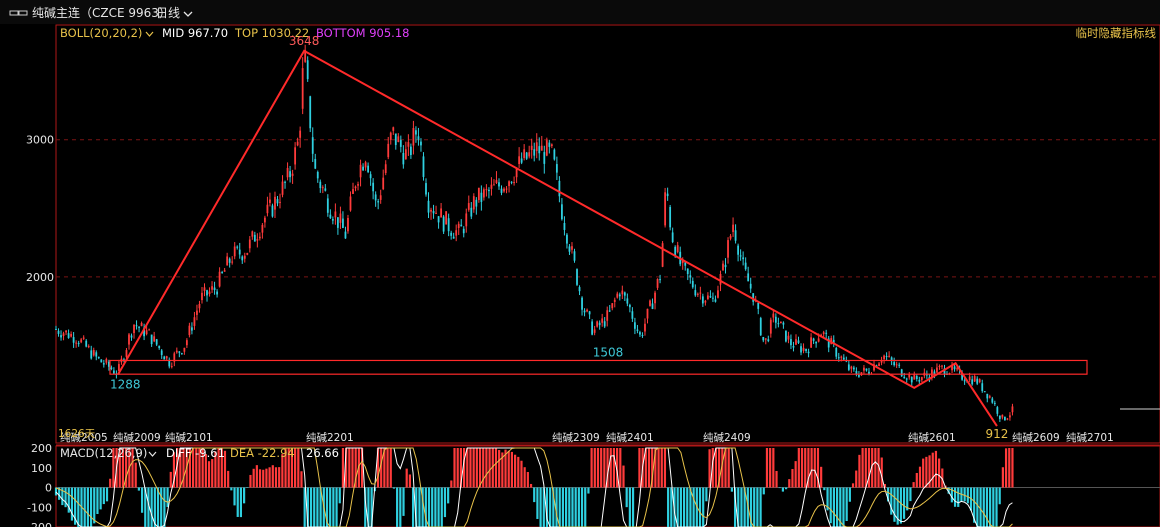 The width and height of the screenshot is (1160, 527). Describe the element at coordinates (330, 437) in the screenshot. I see `contract-label: 纯碱2201` at that location.